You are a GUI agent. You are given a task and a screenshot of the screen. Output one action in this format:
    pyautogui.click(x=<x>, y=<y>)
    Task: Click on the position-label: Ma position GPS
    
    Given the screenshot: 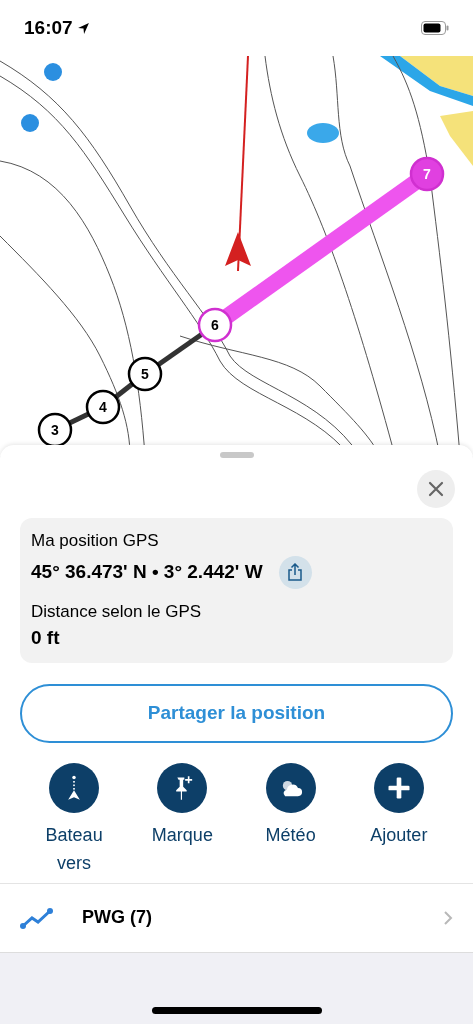 What is the action you would take?
    pyautogui.click(x=95, y=541)
    